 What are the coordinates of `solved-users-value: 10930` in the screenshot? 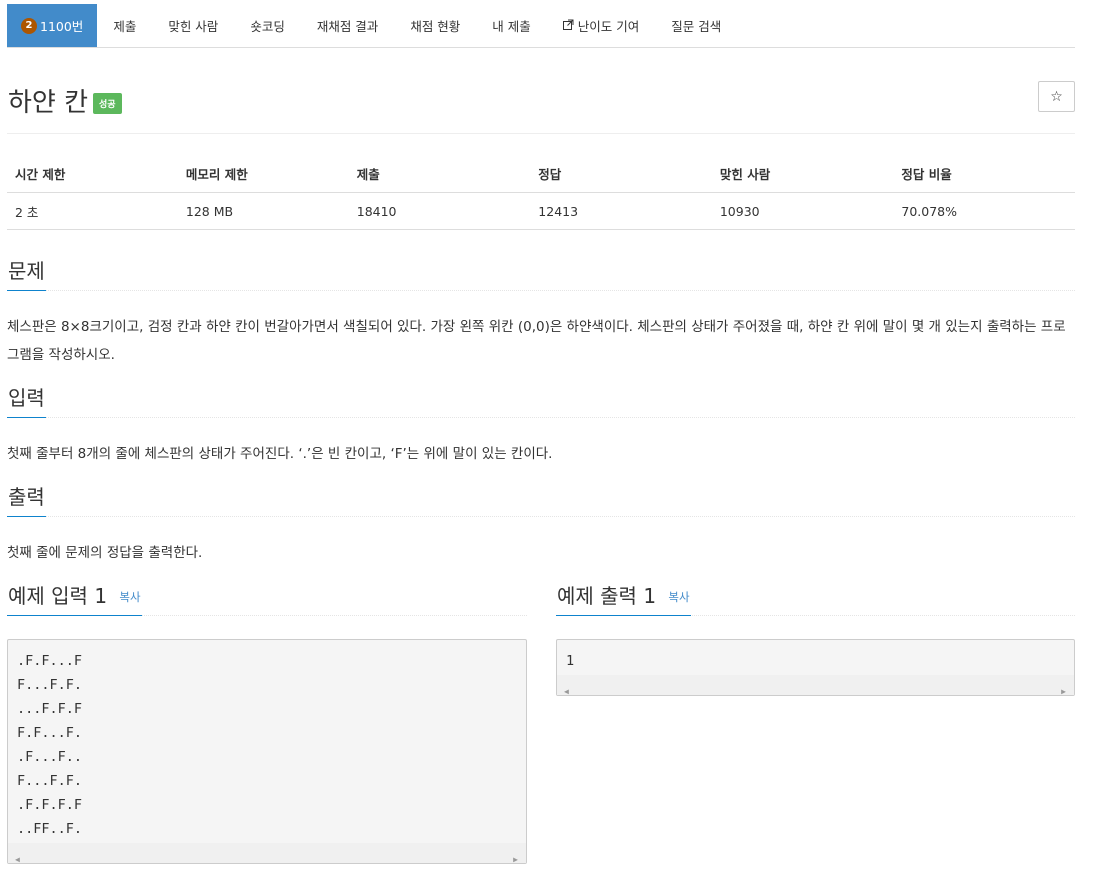 It's located at (802, 211).